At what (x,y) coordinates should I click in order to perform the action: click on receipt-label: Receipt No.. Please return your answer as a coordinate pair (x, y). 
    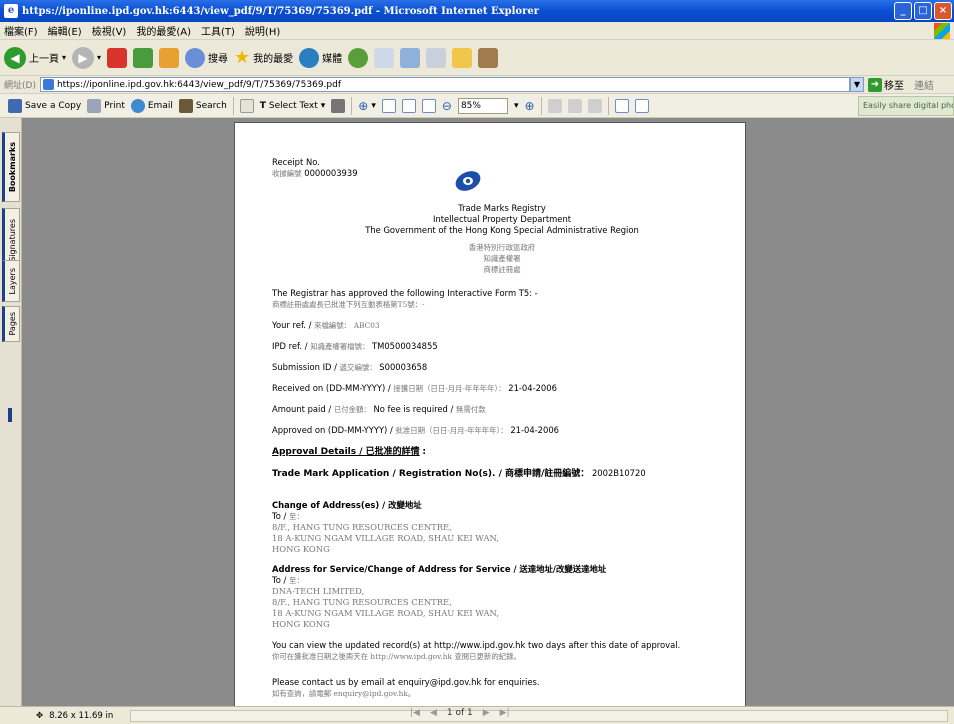
    Looking at the image, I should click on (296, 162).